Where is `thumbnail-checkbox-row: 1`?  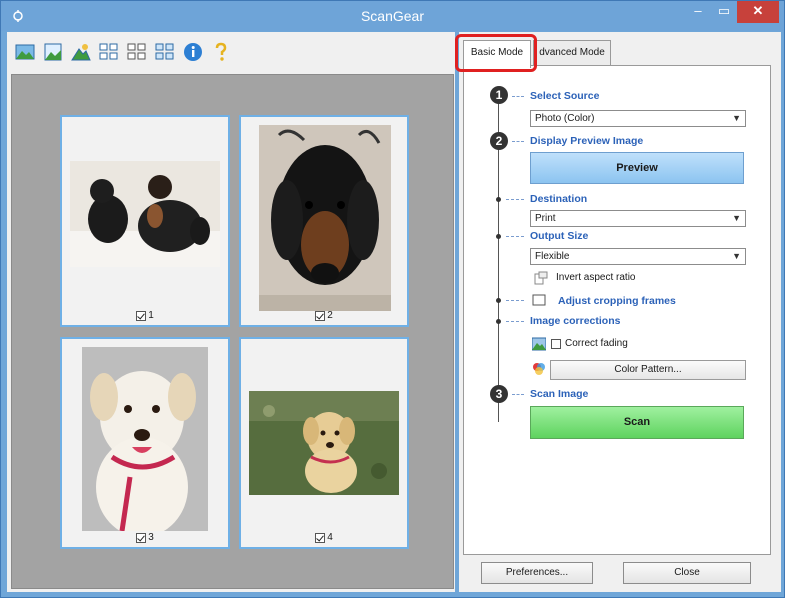 thumbnail-checkbox-row: 1 is located at coordinates (145, 315).